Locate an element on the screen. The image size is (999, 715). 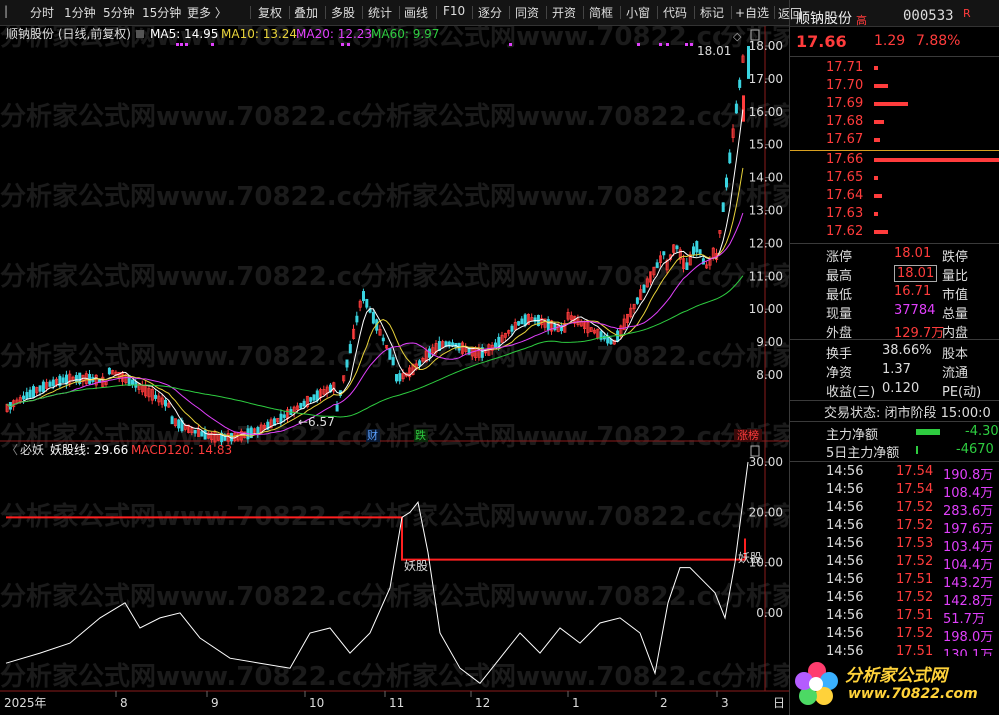
x-tick-9: 9 is located at coordinates (215, 703).